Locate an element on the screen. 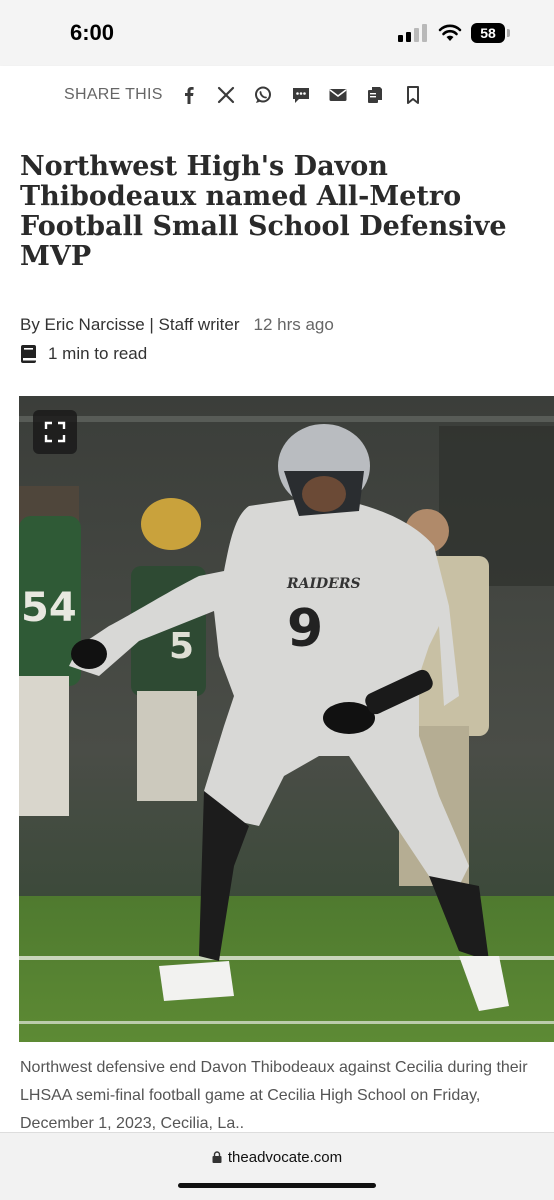  fullscreen-icon is located at coordinates (55, 432).